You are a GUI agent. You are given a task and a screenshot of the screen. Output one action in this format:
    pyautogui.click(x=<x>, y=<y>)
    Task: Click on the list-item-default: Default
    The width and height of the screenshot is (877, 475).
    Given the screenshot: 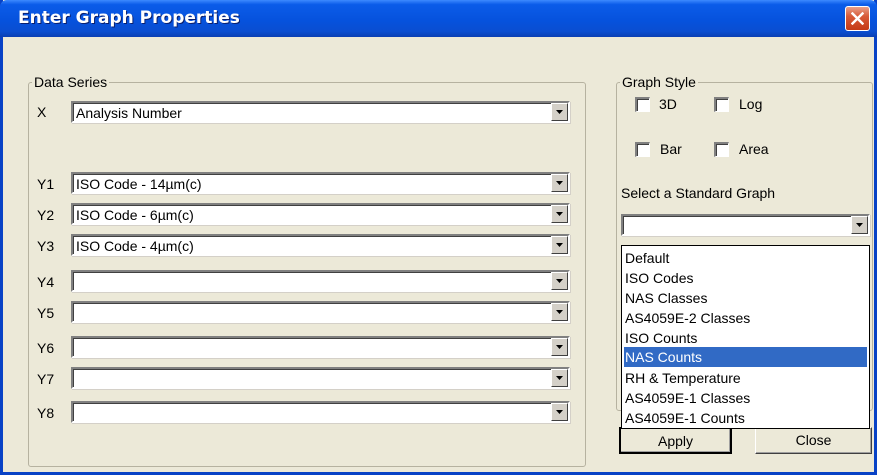 What is the action you would take?
    pyautogui.click(x=745, y=258)
    